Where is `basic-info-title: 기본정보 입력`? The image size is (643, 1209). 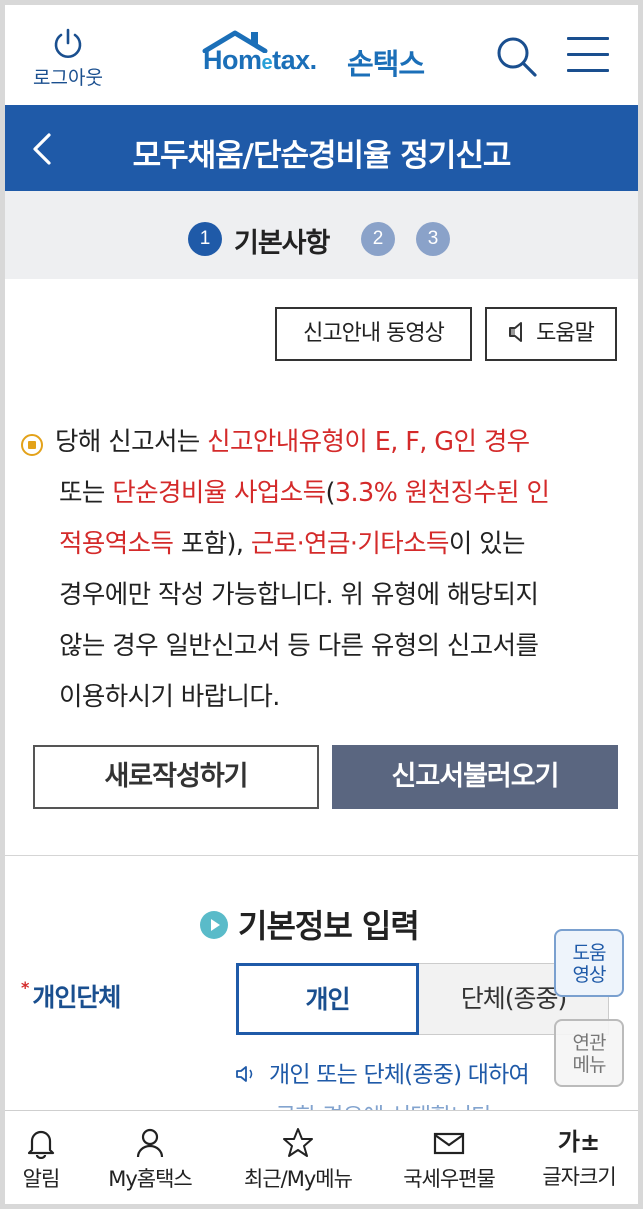 basic-info-title: 기본정보 입력 is located at coordinates (310, 924).